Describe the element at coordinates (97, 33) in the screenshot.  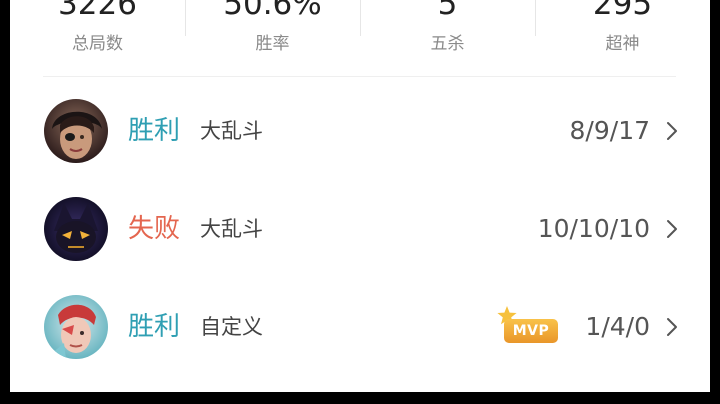
I see `stat-total-games: 3226 总局数` at that location.